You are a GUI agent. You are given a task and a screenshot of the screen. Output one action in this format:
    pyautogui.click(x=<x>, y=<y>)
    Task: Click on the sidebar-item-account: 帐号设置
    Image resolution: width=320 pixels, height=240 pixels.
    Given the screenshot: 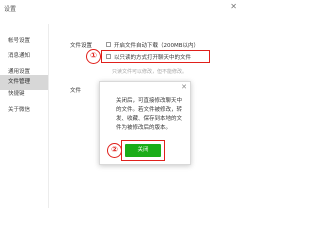 What is the action you would take?
    pyautogui.click(x=24, y=41)
    